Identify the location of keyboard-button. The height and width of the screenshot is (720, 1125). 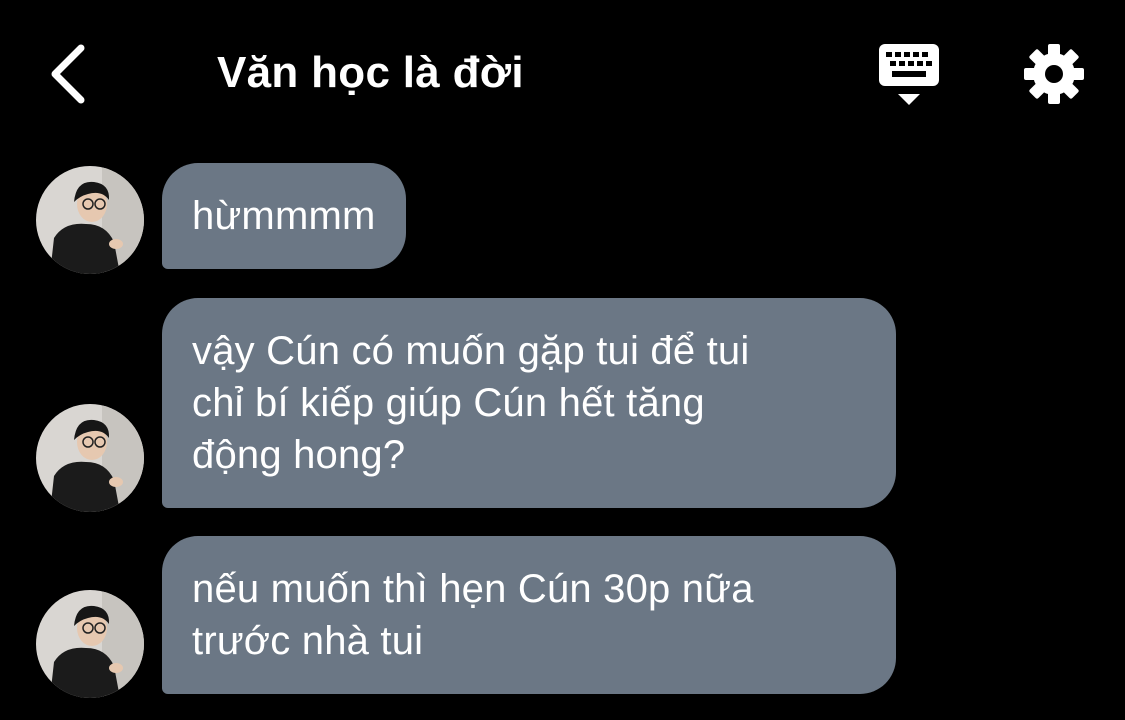
(909, 76).